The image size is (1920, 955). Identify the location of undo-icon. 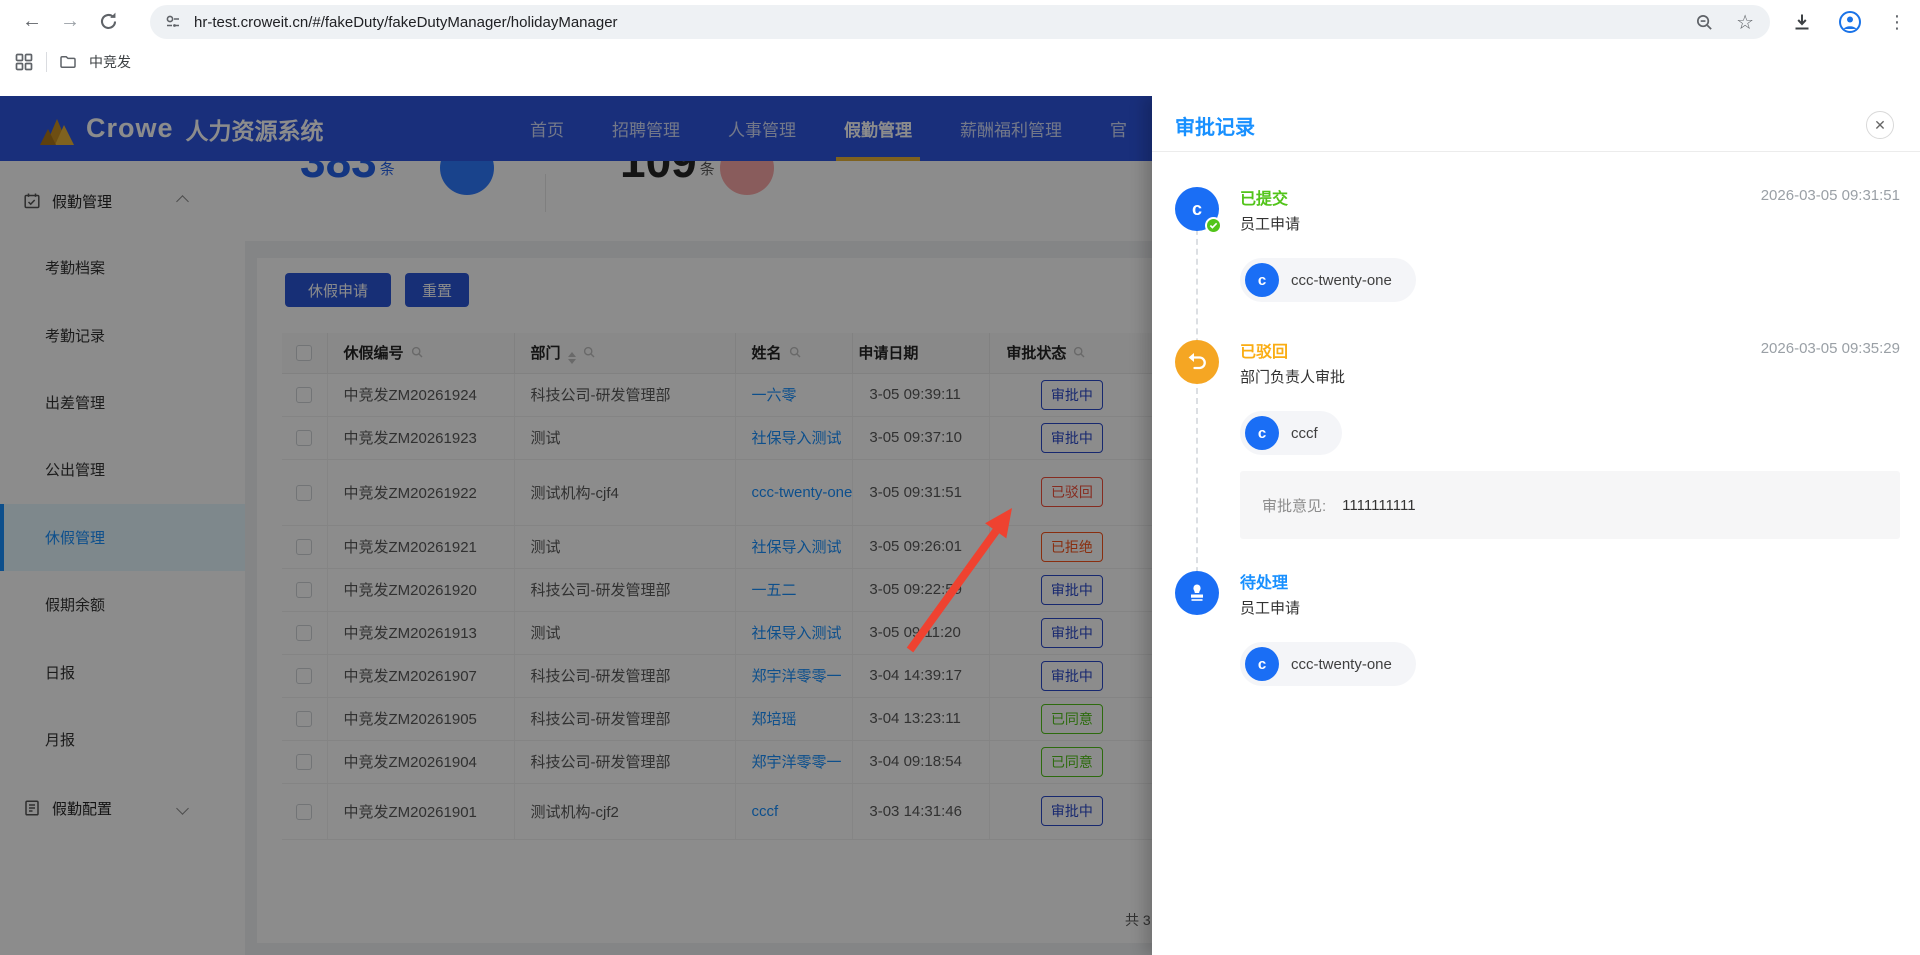
(1197, 361).